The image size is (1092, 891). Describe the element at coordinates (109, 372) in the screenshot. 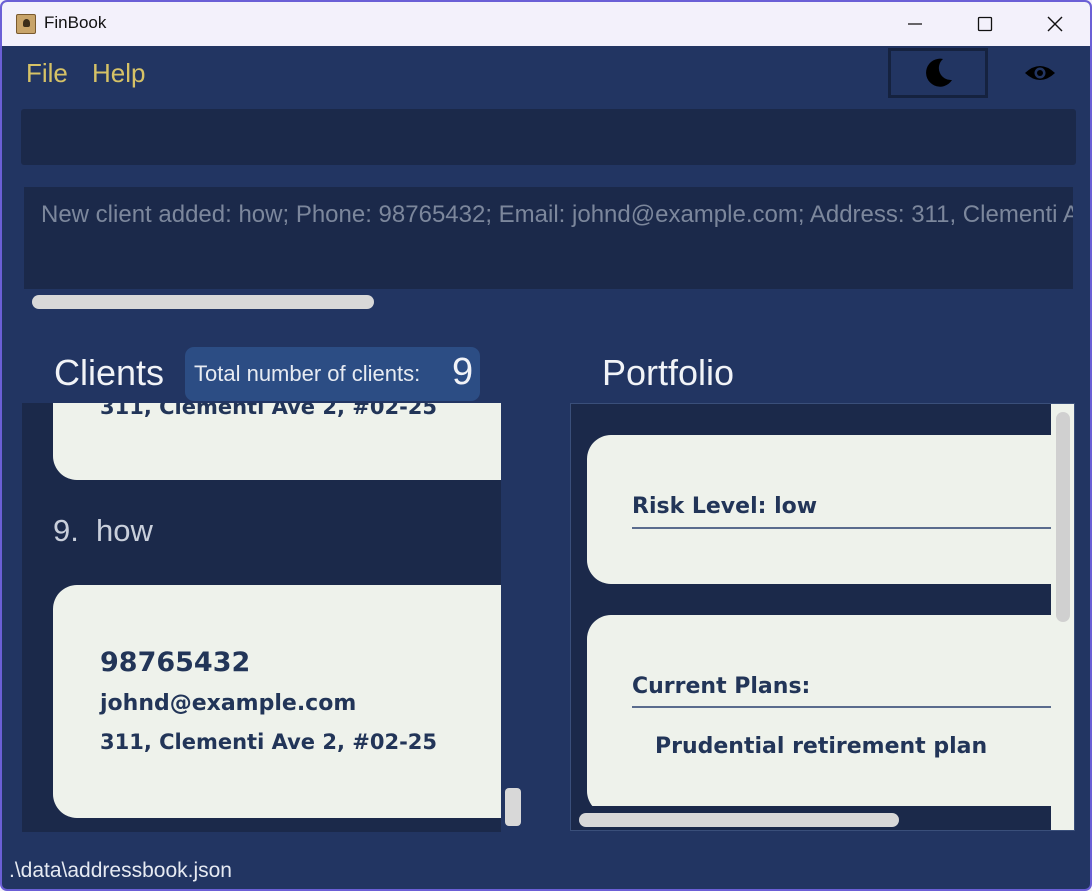

I see `clients-heading: Clients` at that location.